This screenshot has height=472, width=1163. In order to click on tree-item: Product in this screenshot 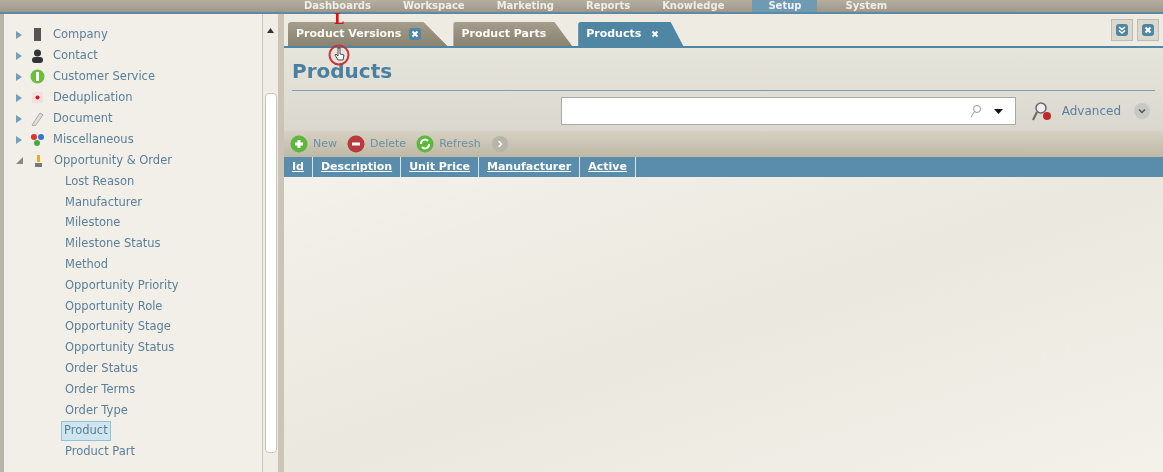, I will do `click(86, 431)`.